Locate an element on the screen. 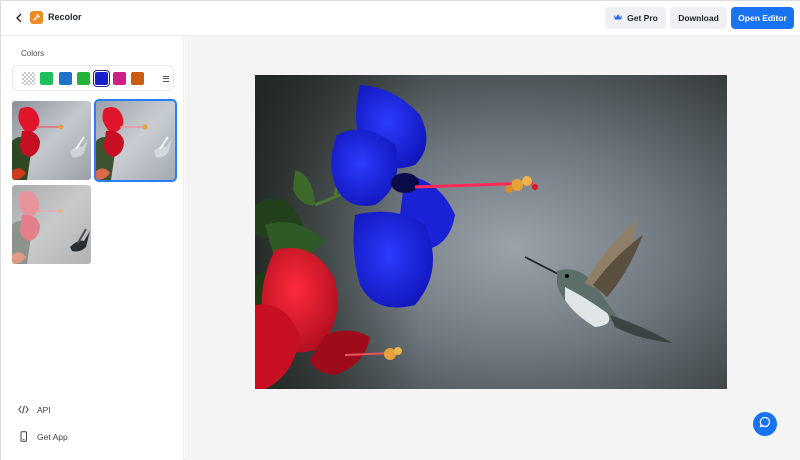  swatch-orange is located at coordinates (137, 78).